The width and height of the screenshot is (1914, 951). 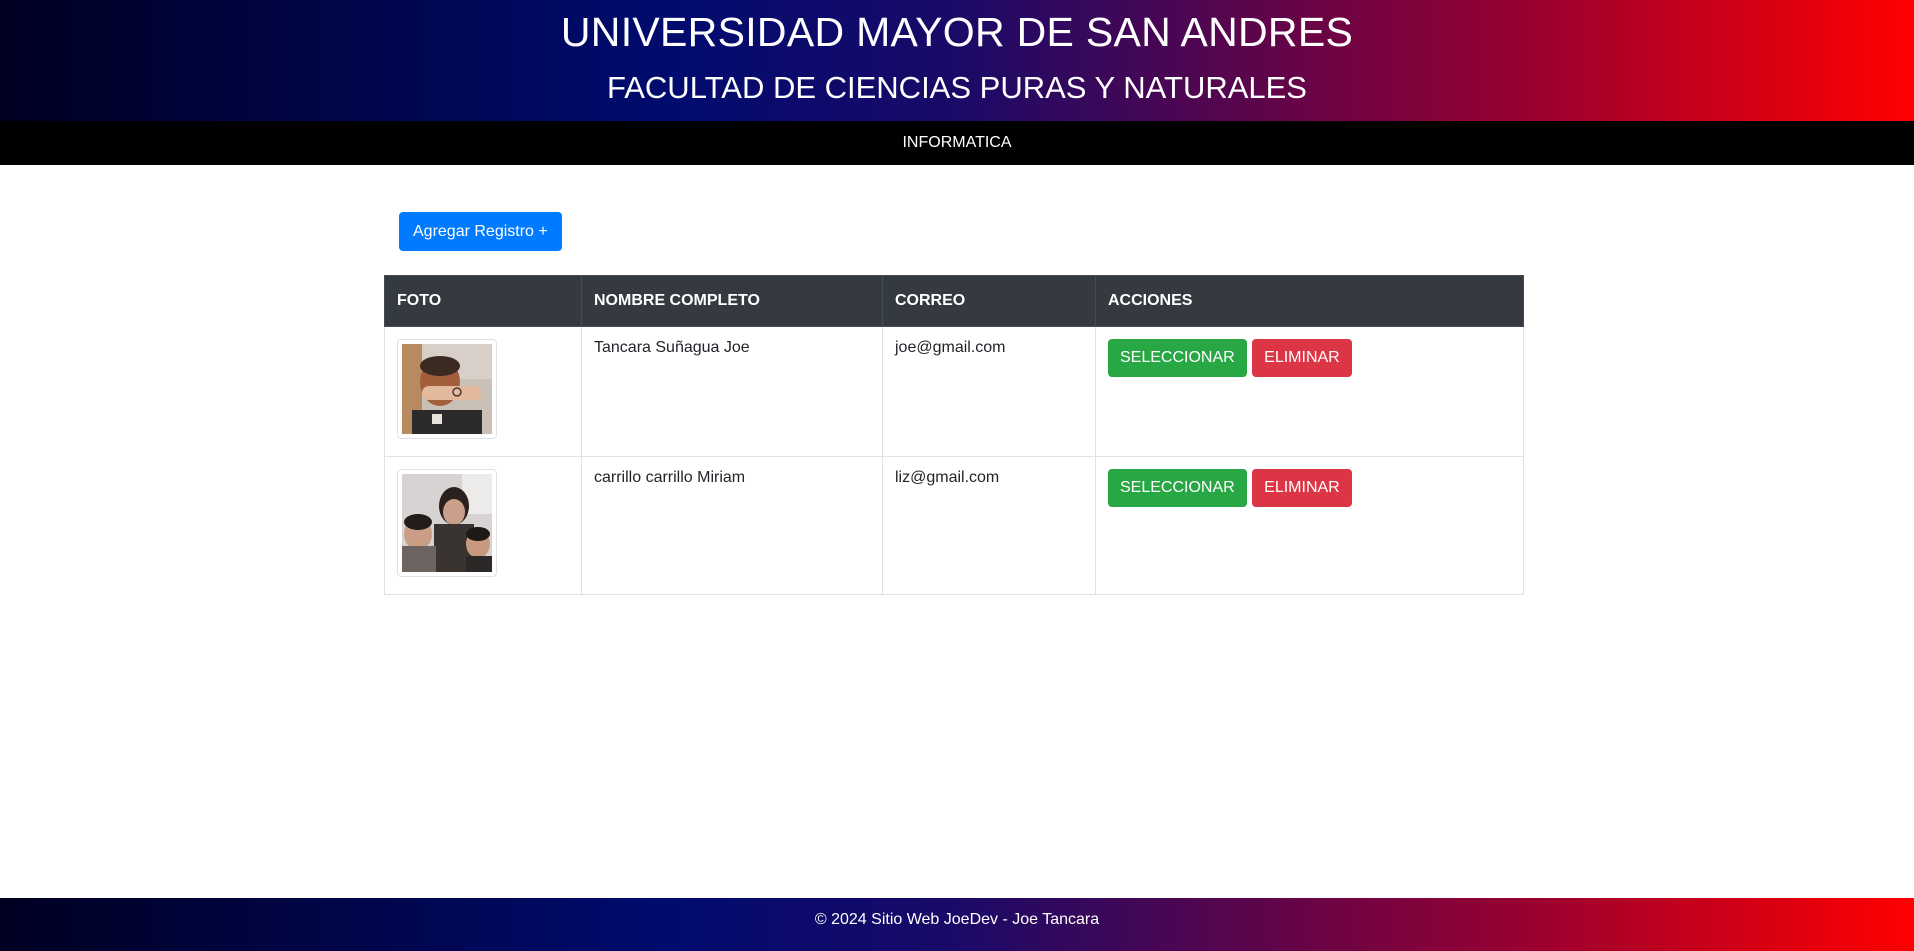 I want to click on column-header-name: NOMBRE COMPLETO, so click(x=732, y=301).